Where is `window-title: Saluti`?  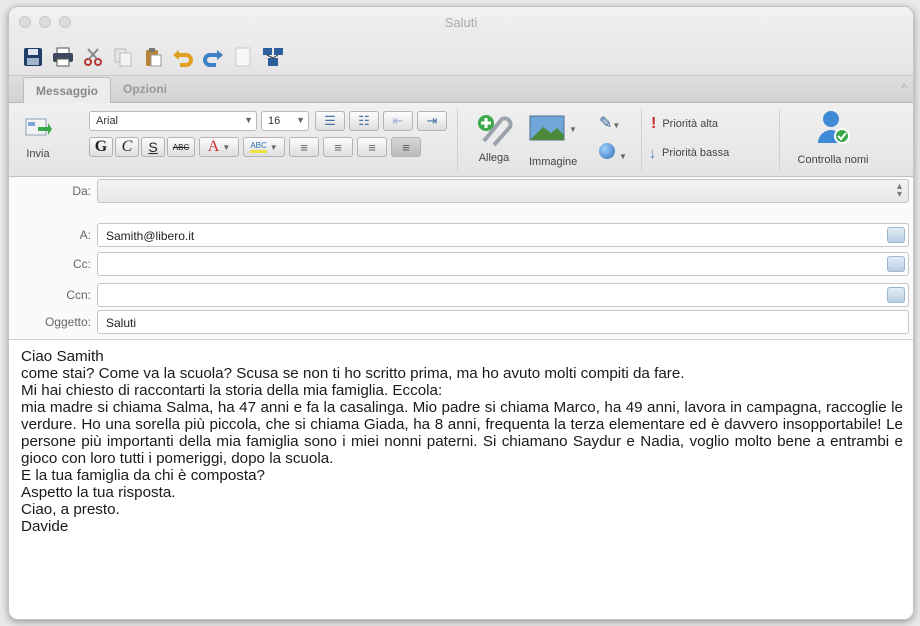
window-title: Saluti is located at coordinates (461, 22).